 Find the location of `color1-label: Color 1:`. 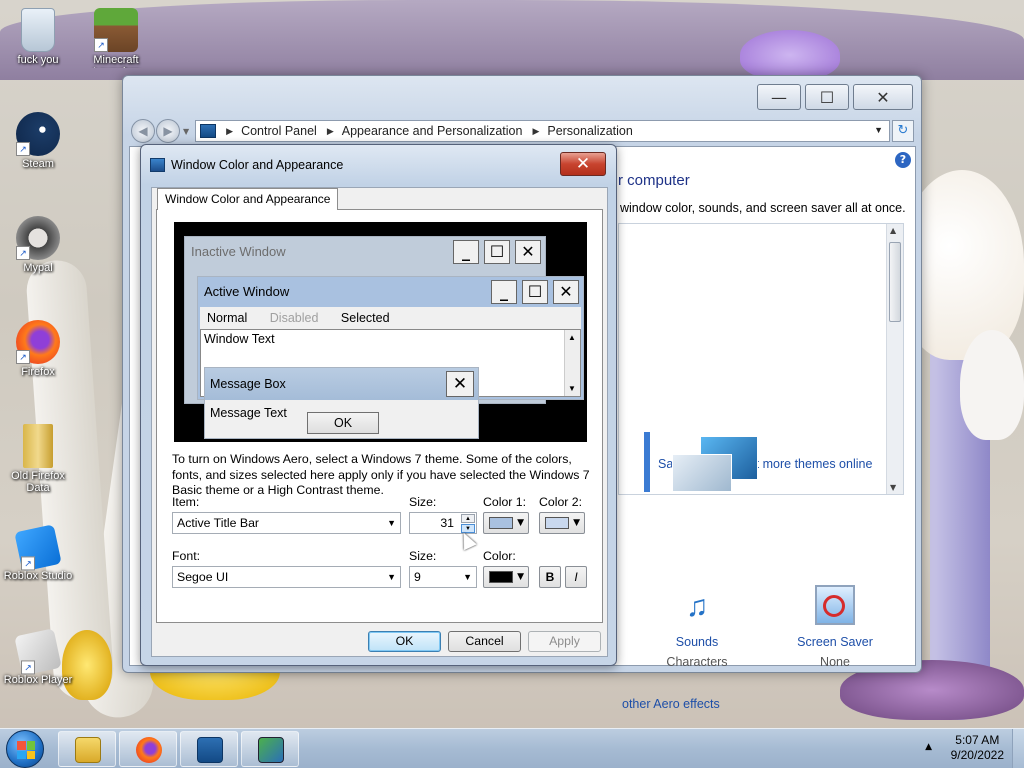

color1-label: Color 1: is located at coordinates (505, 502).